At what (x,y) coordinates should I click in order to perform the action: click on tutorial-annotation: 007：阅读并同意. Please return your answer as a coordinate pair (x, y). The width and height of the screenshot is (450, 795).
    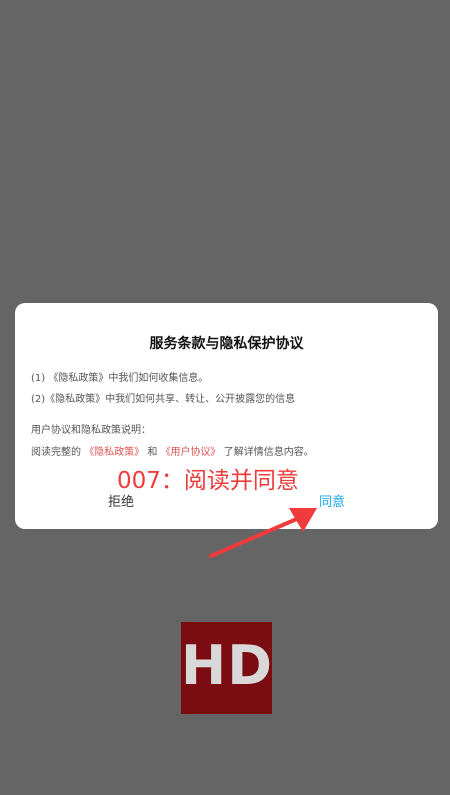
    Looking at the image, I should click on (208, 481).